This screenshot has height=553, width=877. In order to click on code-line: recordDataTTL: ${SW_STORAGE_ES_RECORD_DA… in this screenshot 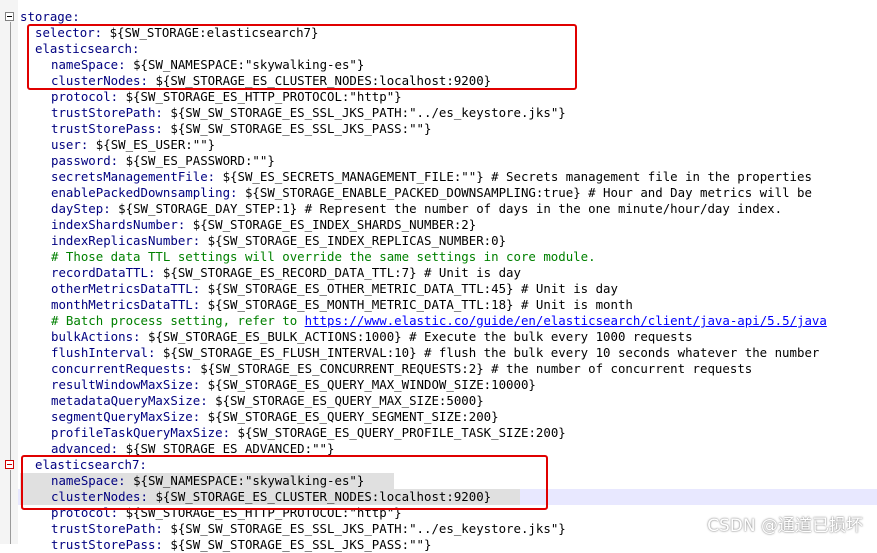, I will do `click(286, 273)`.